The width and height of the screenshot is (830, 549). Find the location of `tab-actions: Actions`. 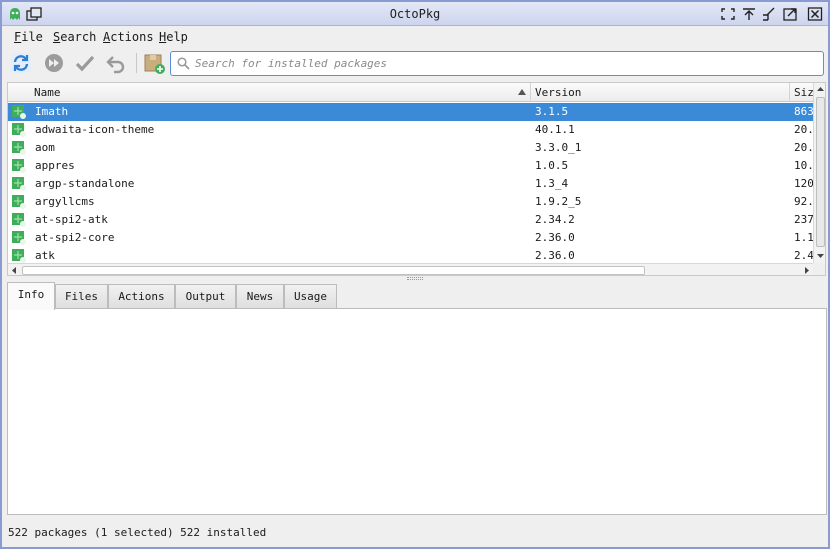

tab-actions: Actions is located at coordinates (141, 296).